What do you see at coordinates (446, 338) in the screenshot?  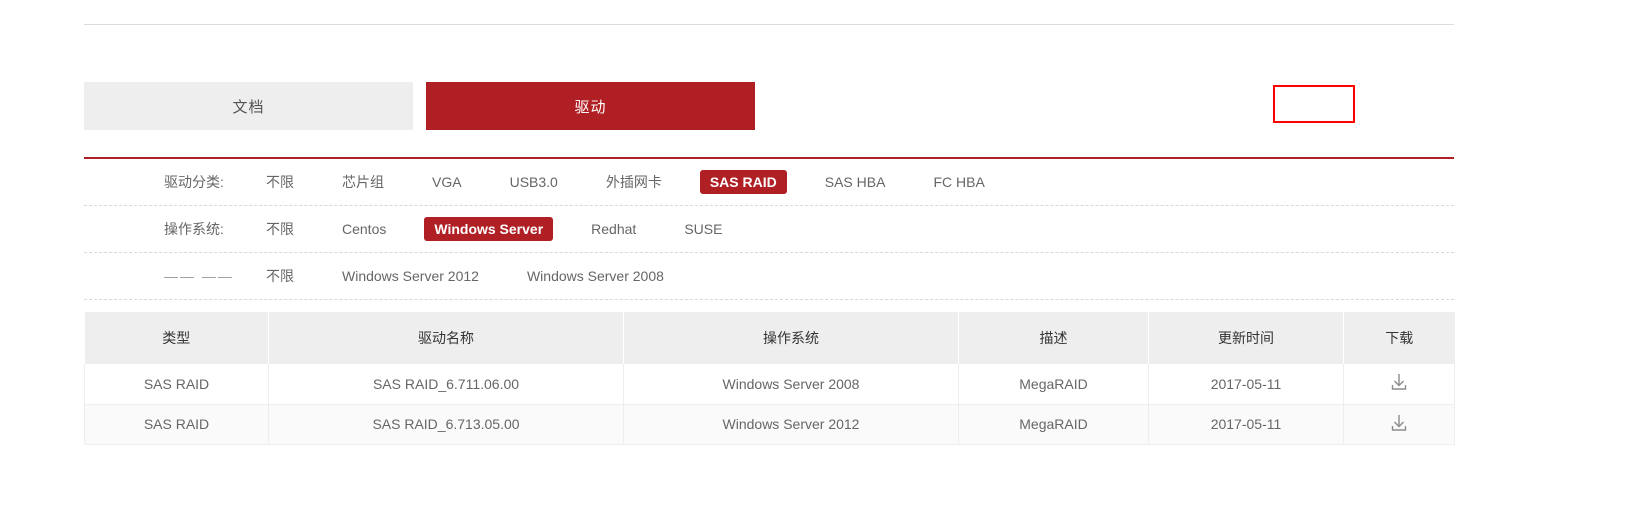 I see `column-header-driver-name: 驱动名称` at bounding box center [446, 338].